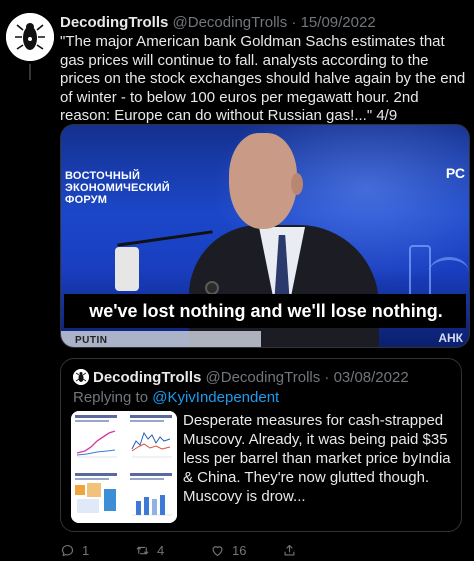 The image size is (474, 561). Describe the element at coordinates (113, 397) in the screenshot. I see `replying-to-prefix: Replying to` at that location.